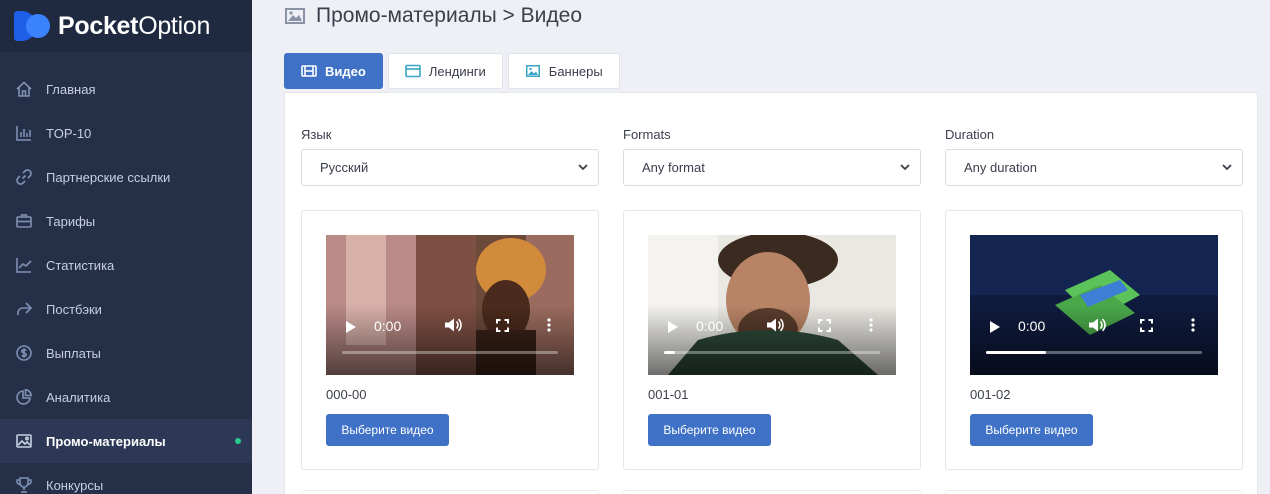  I want to click on sidebar-item-label: Конкурсы, so click(75, 485).